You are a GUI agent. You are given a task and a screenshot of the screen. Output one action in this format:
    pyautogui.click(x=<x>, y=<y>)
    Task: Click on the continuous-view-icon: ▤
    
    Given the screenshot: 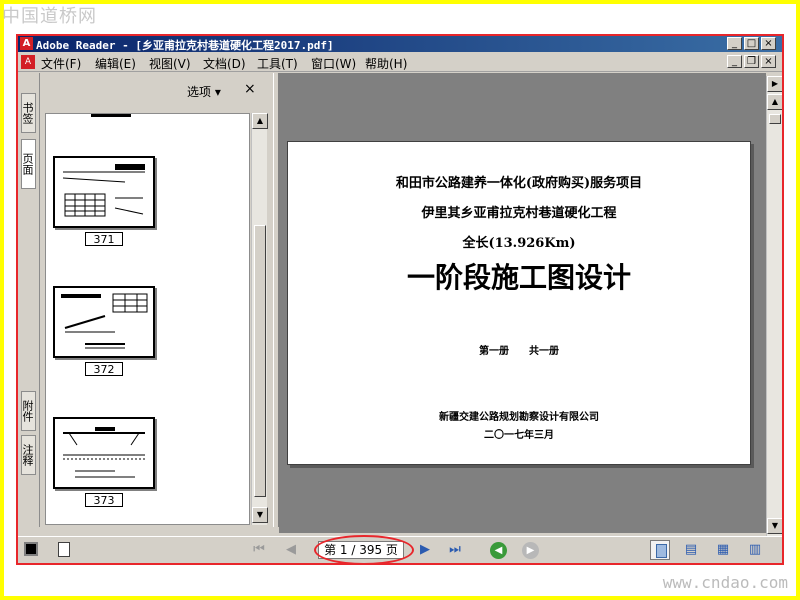 What is the action you would take?
    pyautogui.click(x=691, y=550)
    